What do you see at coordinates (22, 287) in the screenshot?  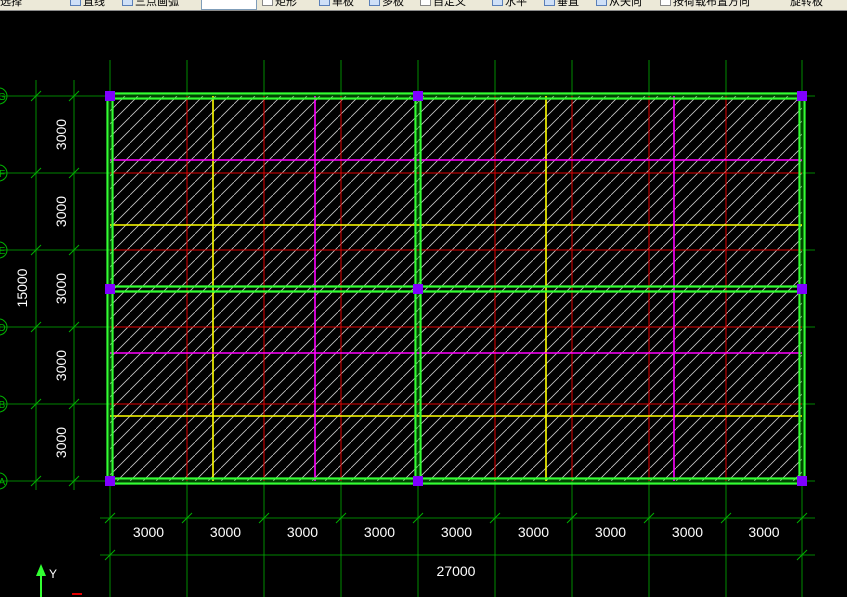 I see `dimension-total-vertical: 15000` at bounding box center [22, 287].